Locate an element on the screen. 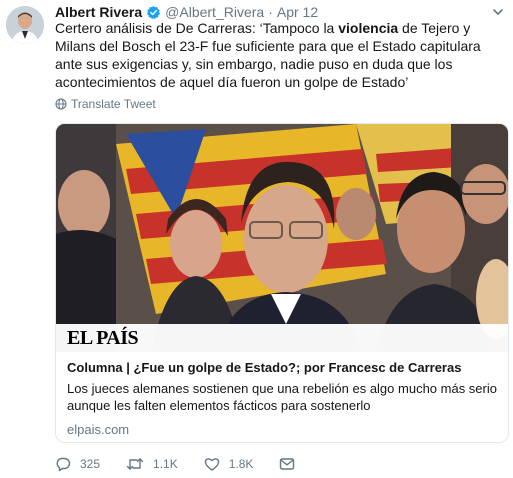  chevron-down-icon is located at coordinates (498, 12).